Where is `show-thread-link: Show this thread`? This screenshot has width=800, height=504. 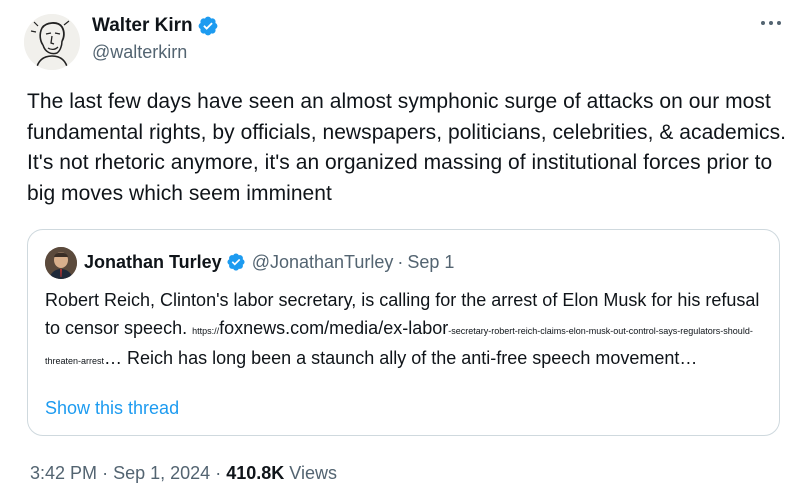
show-thread-link: Show this thread is located at coordinates (112, 408).